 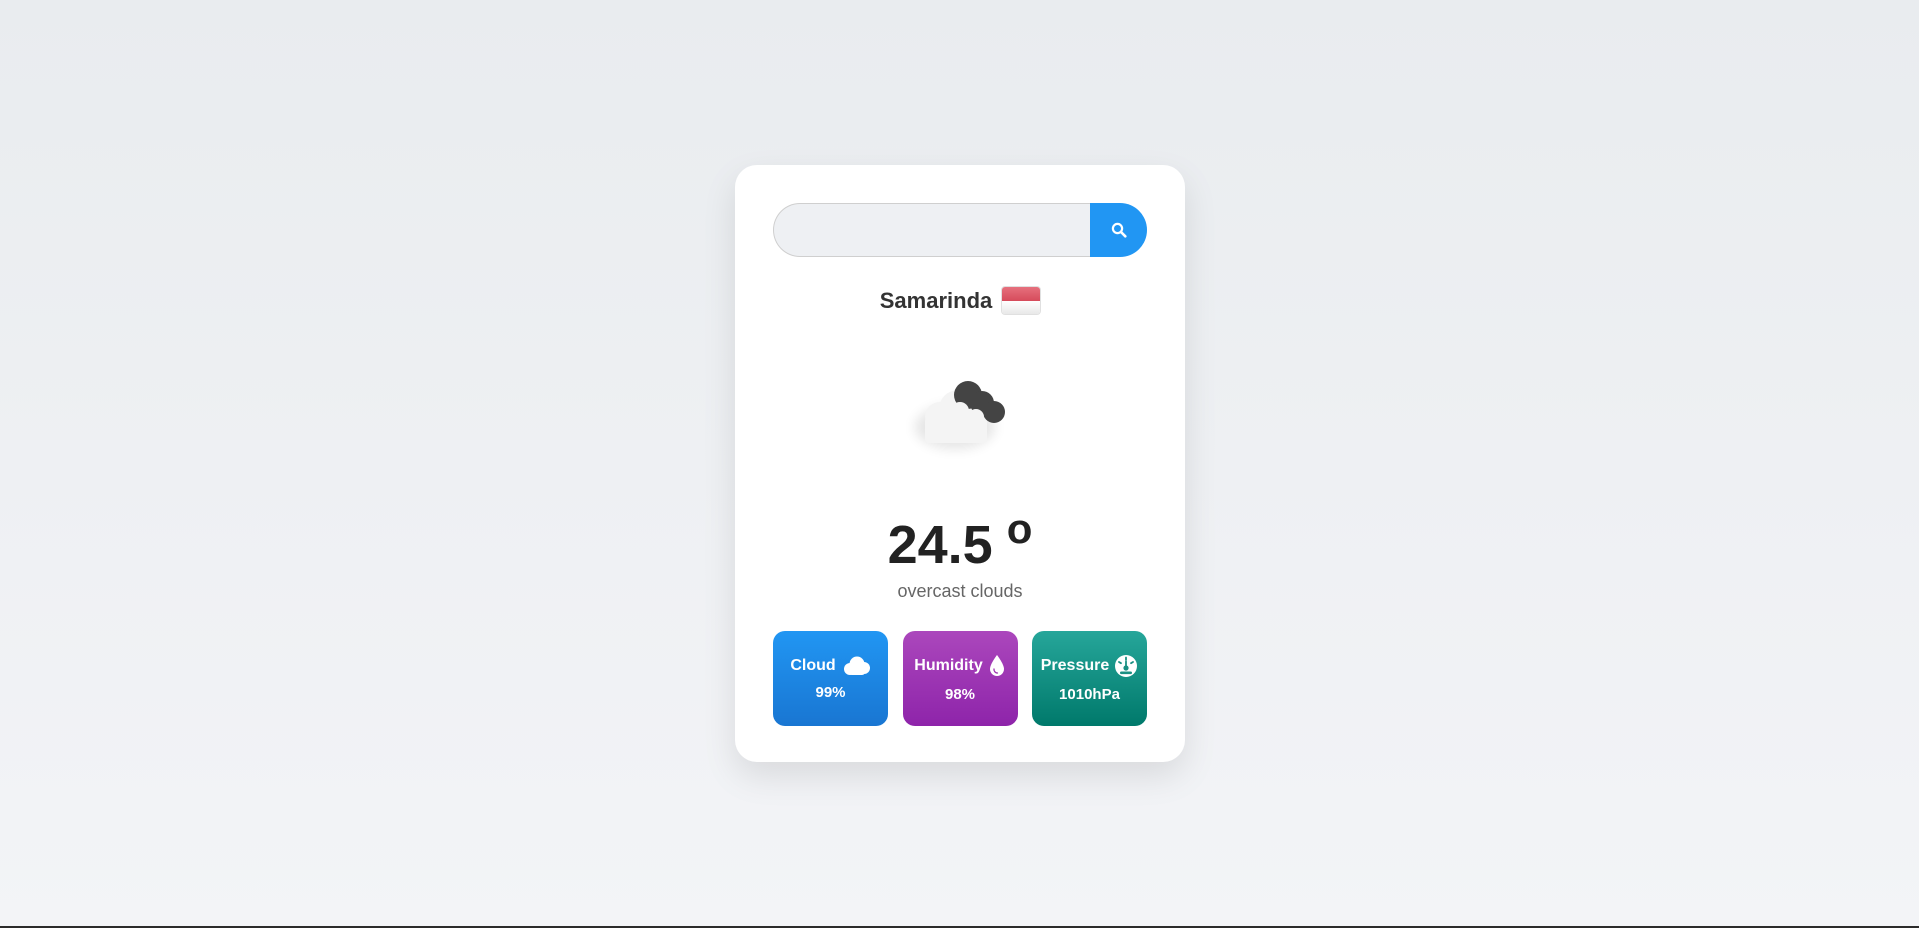 I want to click on stats-row: Cloud 99% Humidity 98% Pressure 1010hPa, so click(x=960, y=678).